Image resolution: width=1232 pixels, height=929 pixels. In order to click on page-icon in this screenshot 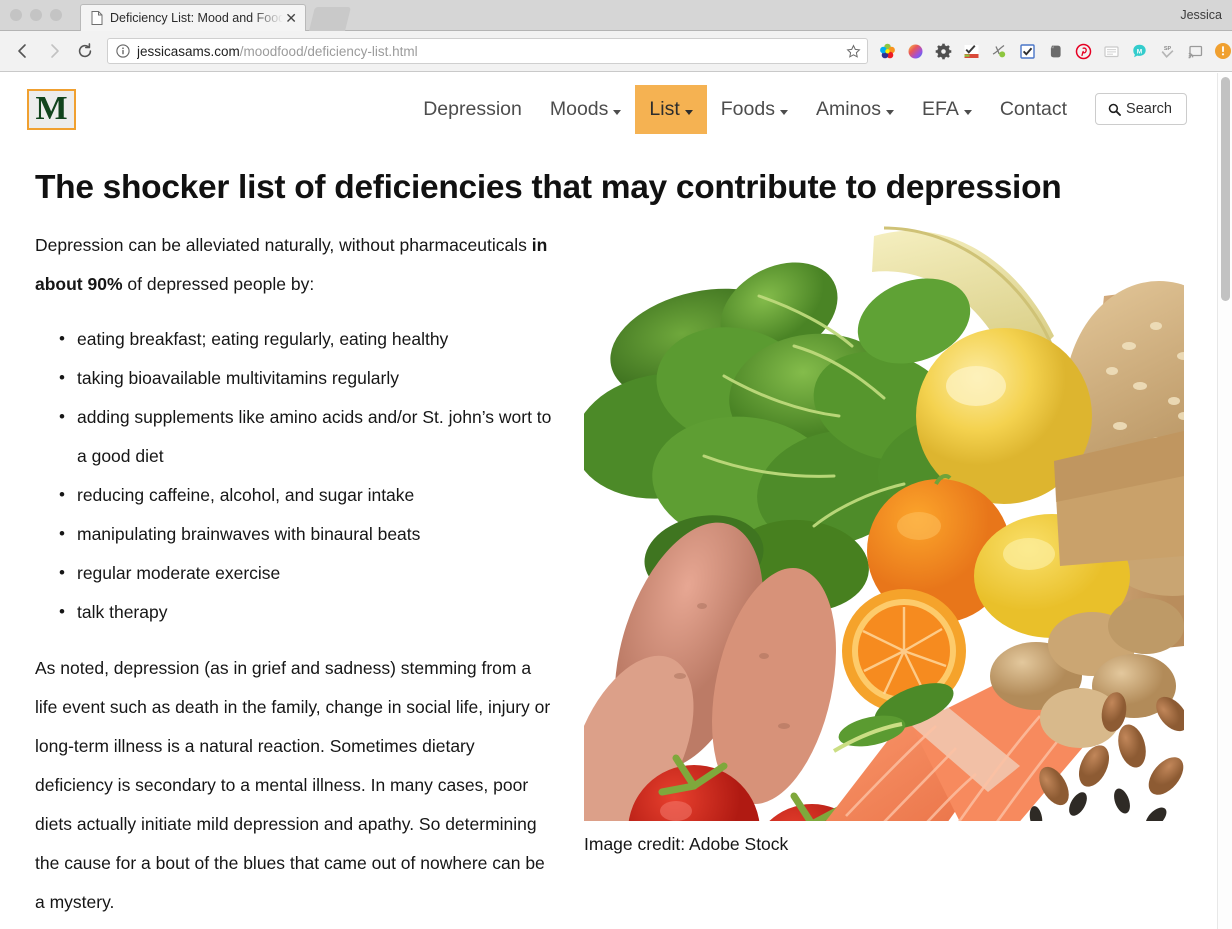, I will do `click(97, 18)`.